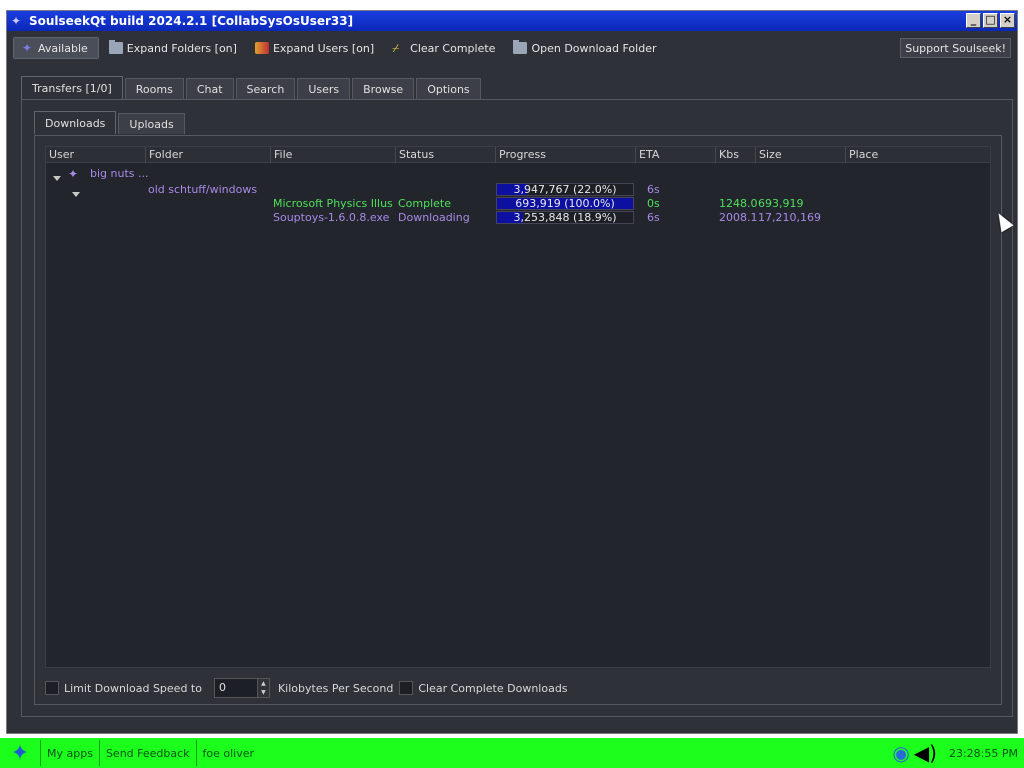 The width and height of the screenshot is (1024, 768). What do you see at coordinates (96, 155) in the screenshot?
I see `column-header-user: User` at bounding box center [96, 155].